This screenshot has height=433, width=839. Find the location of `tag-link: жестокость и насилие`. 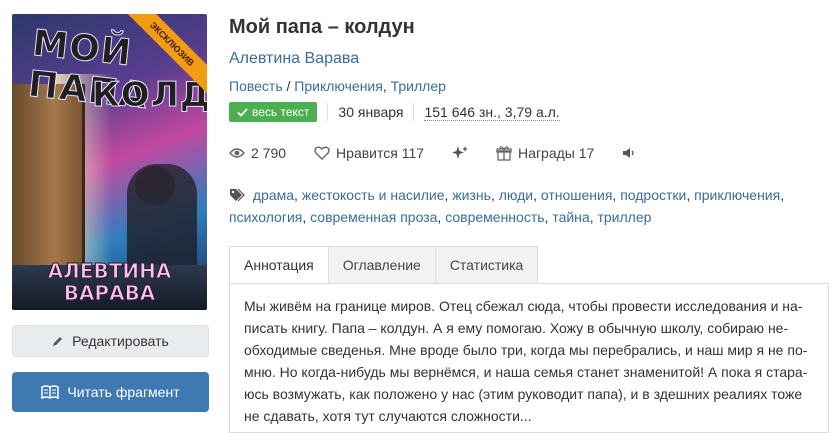

tag-link: жестокость и насилие is located at coordinates (373, 195).